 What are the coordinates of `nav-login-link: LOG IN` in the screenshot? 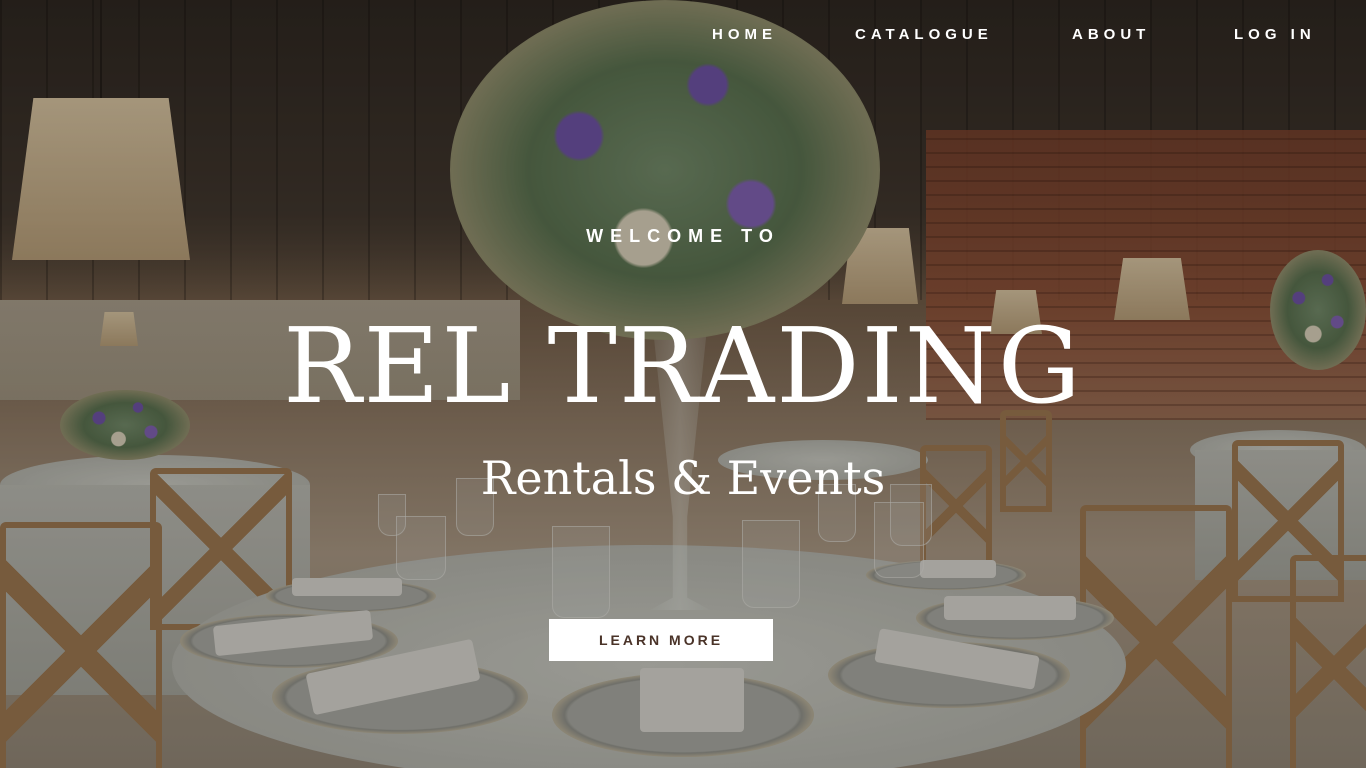 It's located at (1275, 35).